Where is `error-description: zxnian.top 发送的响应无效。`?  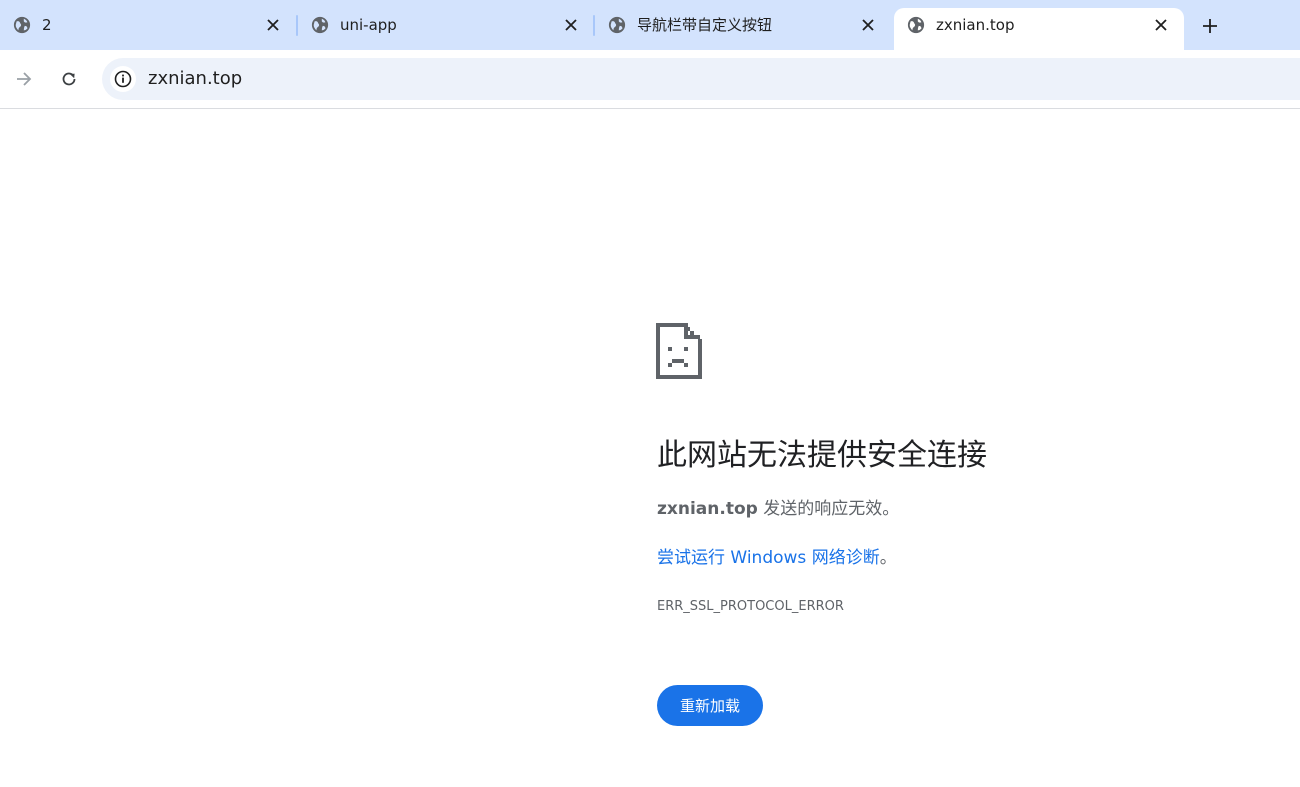
error-description: zxnian.top 发送的响应无效。 is located at coordinates (778, 509).